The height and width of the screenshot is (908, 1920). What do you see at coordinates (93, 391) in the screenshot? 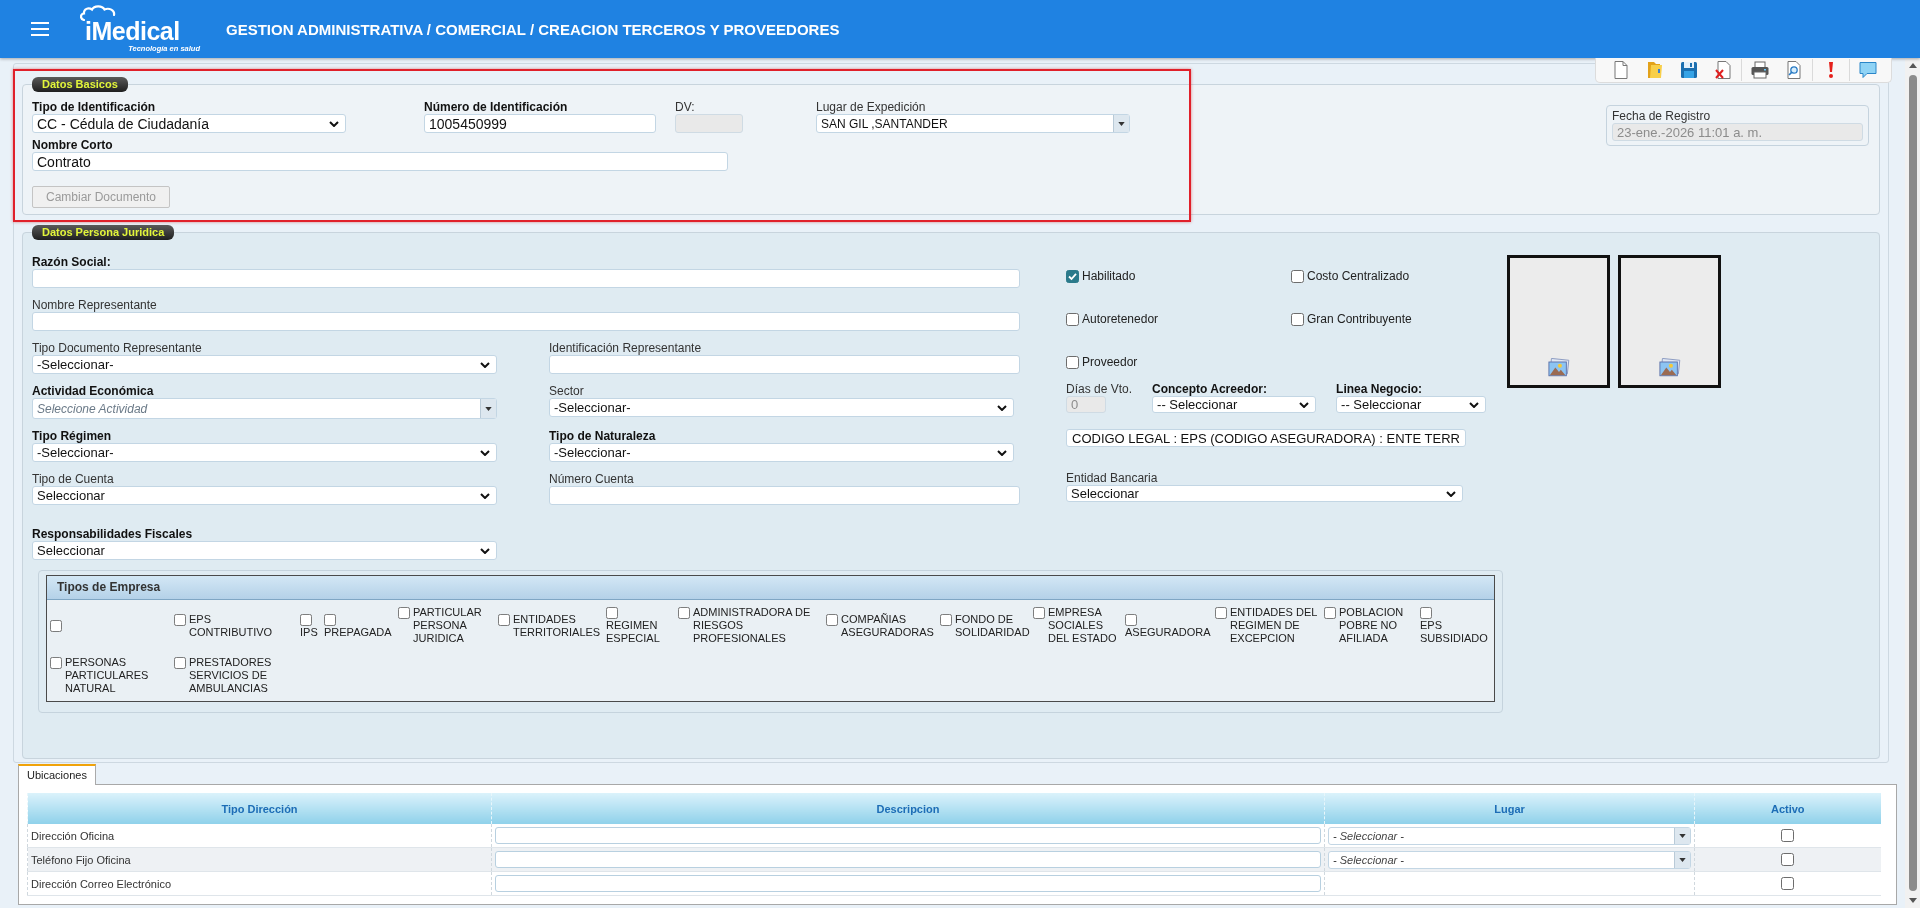
I see `field-label: Actividad Económica` at bounding box center [93, 391].